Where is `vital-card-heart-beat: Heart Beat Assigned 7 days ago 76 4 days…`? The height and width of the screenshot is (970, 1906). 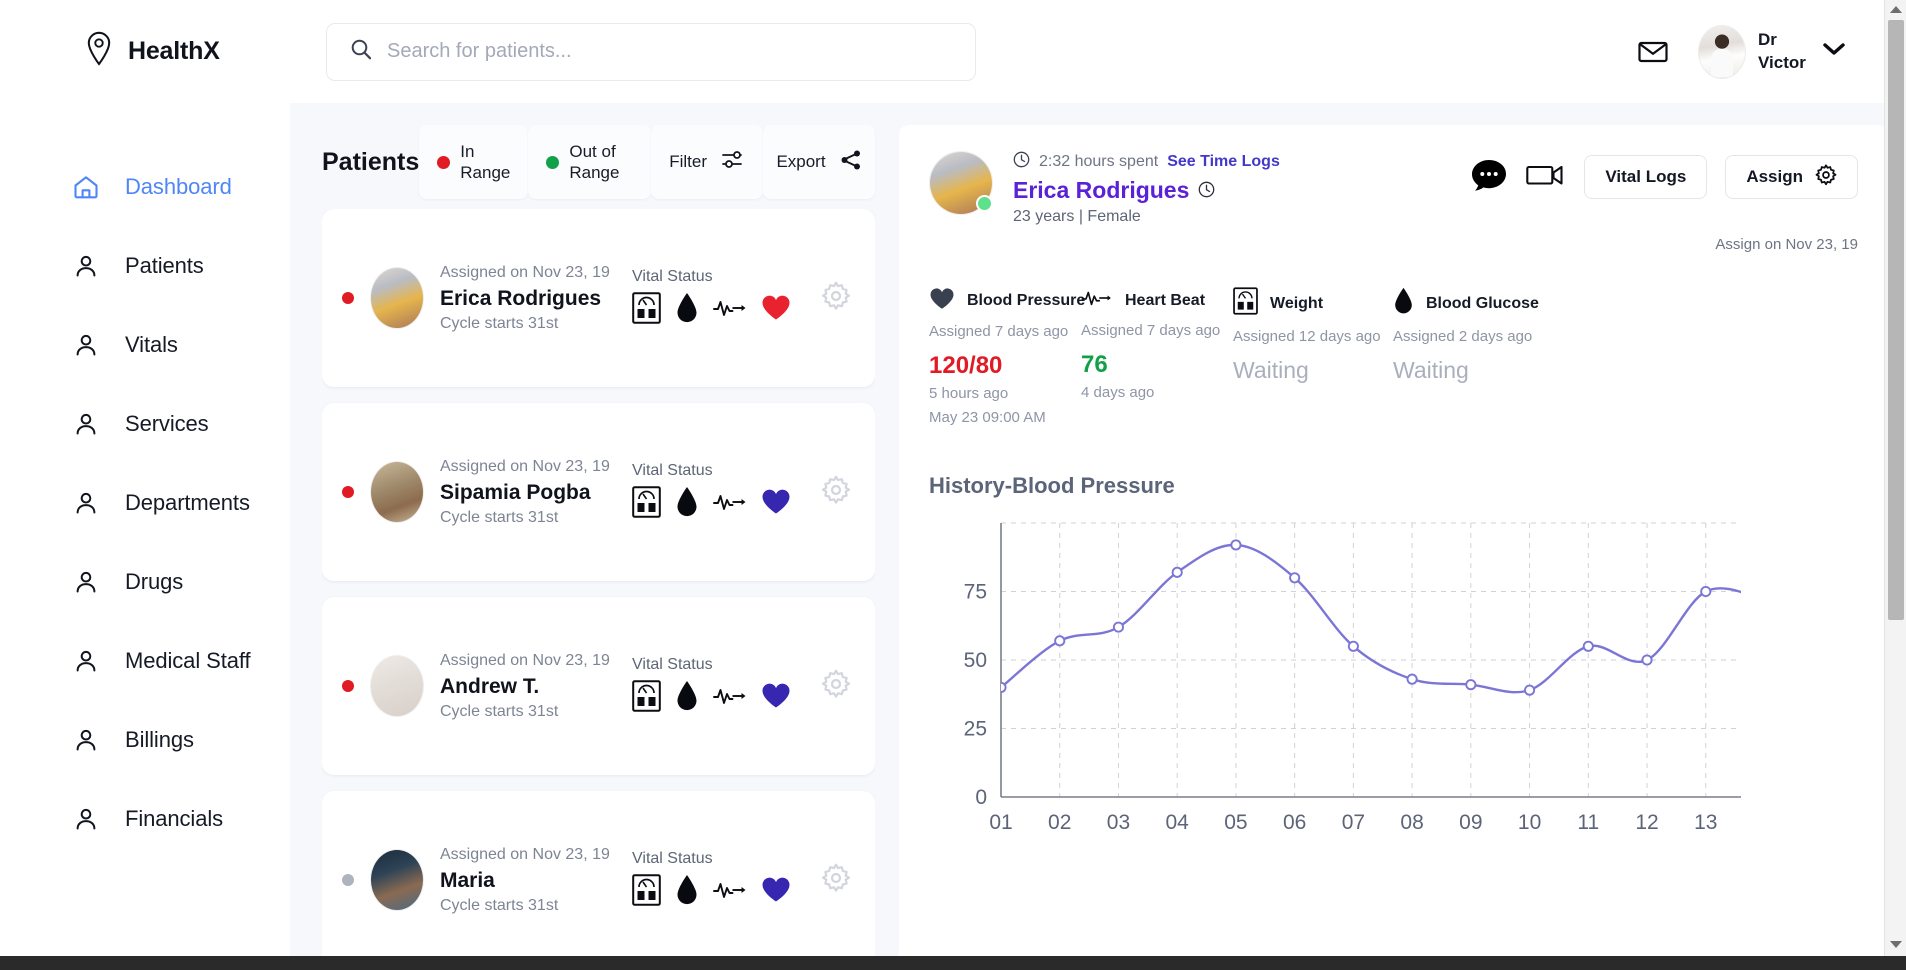
vital-card-heart-beat: Heart Beat Assigned 7 days ago 76 4 days… is located at coordinates (1157, 358).